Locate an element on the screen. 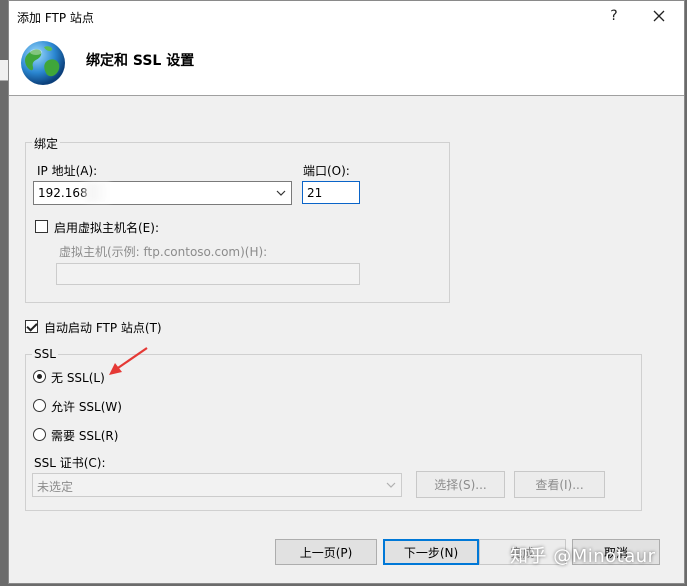 Image resolution: width=687 pixels, height=586 pixels. ssl-certificate-label: SSL 证书(C): is located at coordinates (70, 463).